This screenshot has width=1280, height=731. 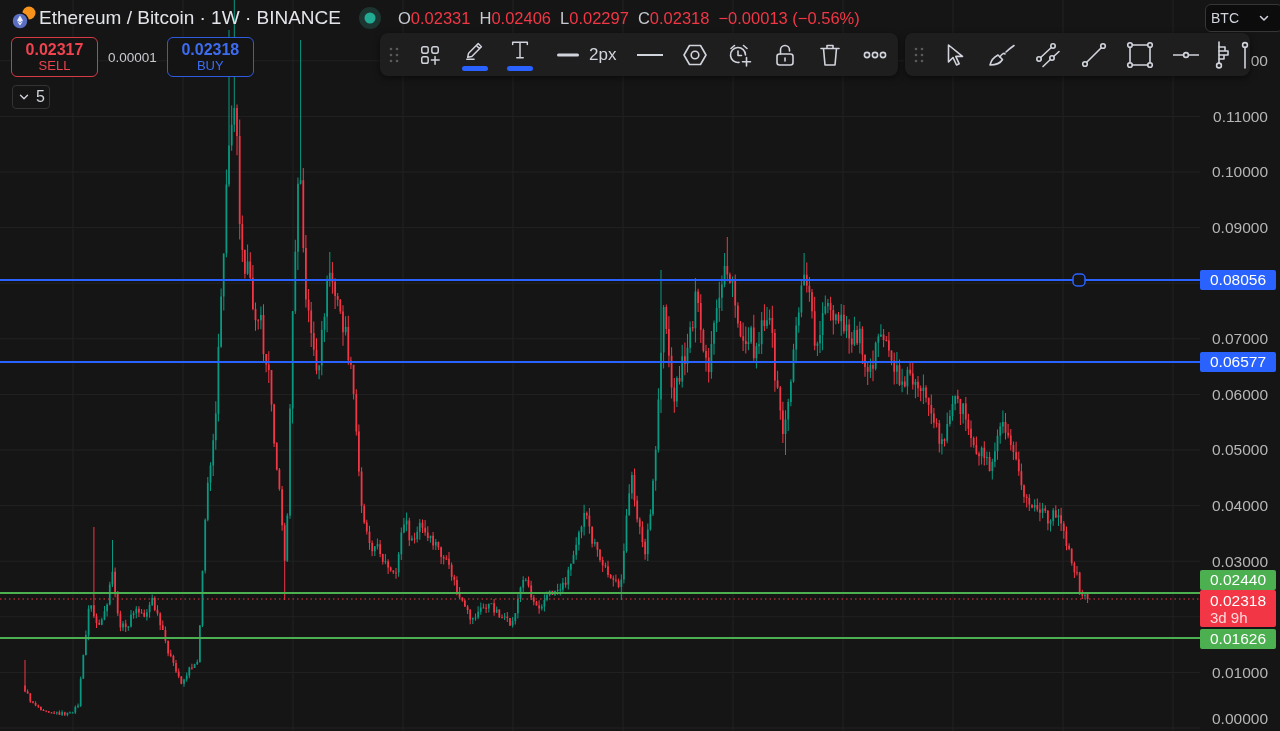 I want to click on price-tick-label: 0.01000, so click(x=1239, y=673).